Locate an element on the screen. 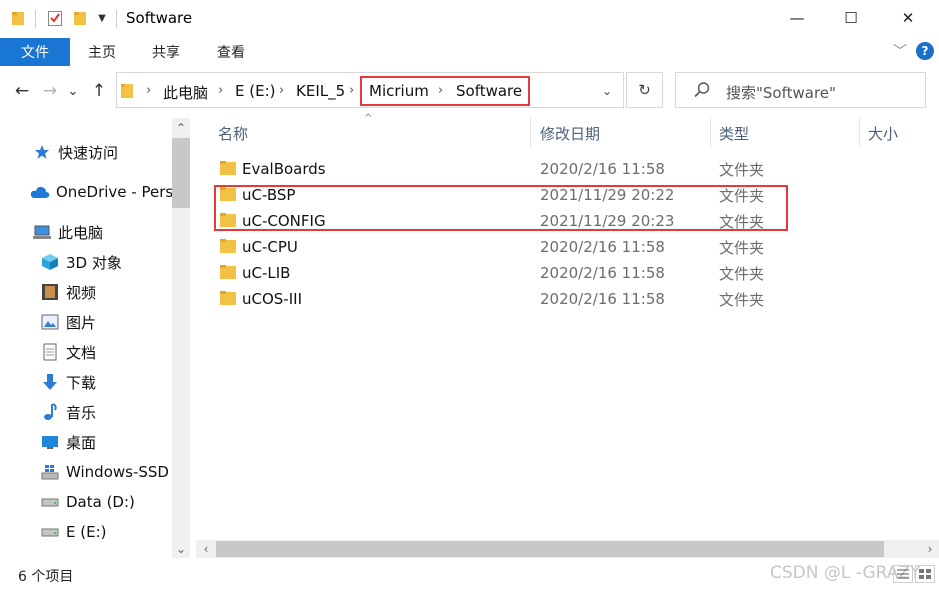 Image resolution: width=939 pixels, height=590 pixels. nav-label: 图片 is located at coordinates (81, 322).